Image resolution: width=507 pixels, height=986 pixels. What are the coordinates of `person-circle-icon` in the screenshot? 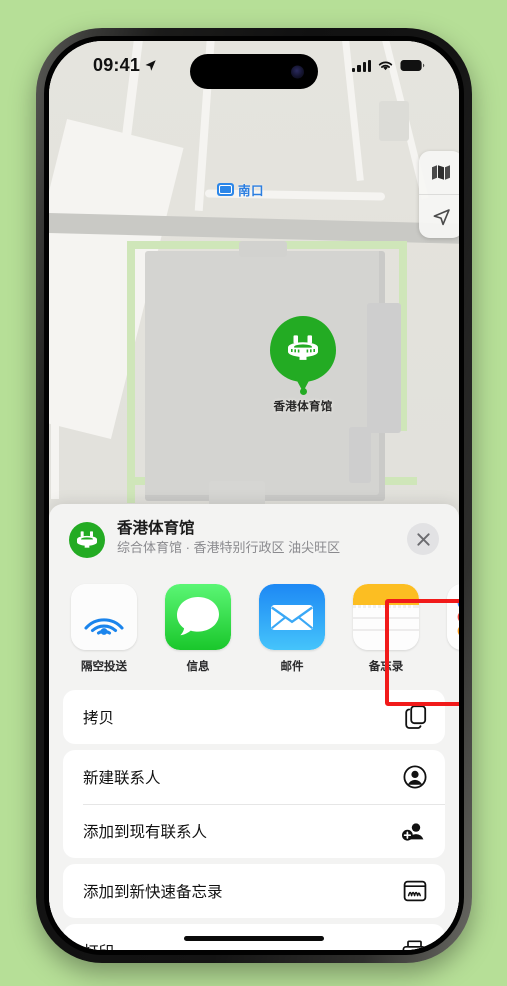 It's located at (414, 777).